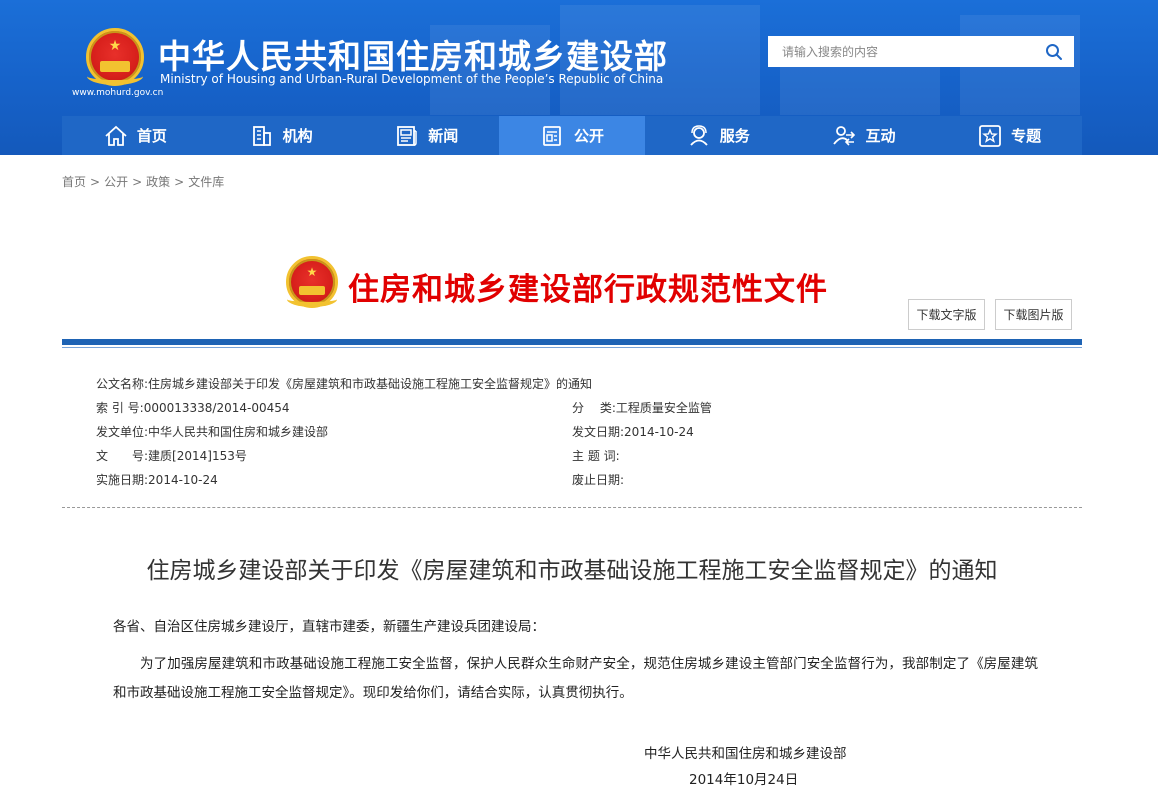 The image size is (1158, 799). I want to click on nav-item-news: 新闻, so click(426, 135).